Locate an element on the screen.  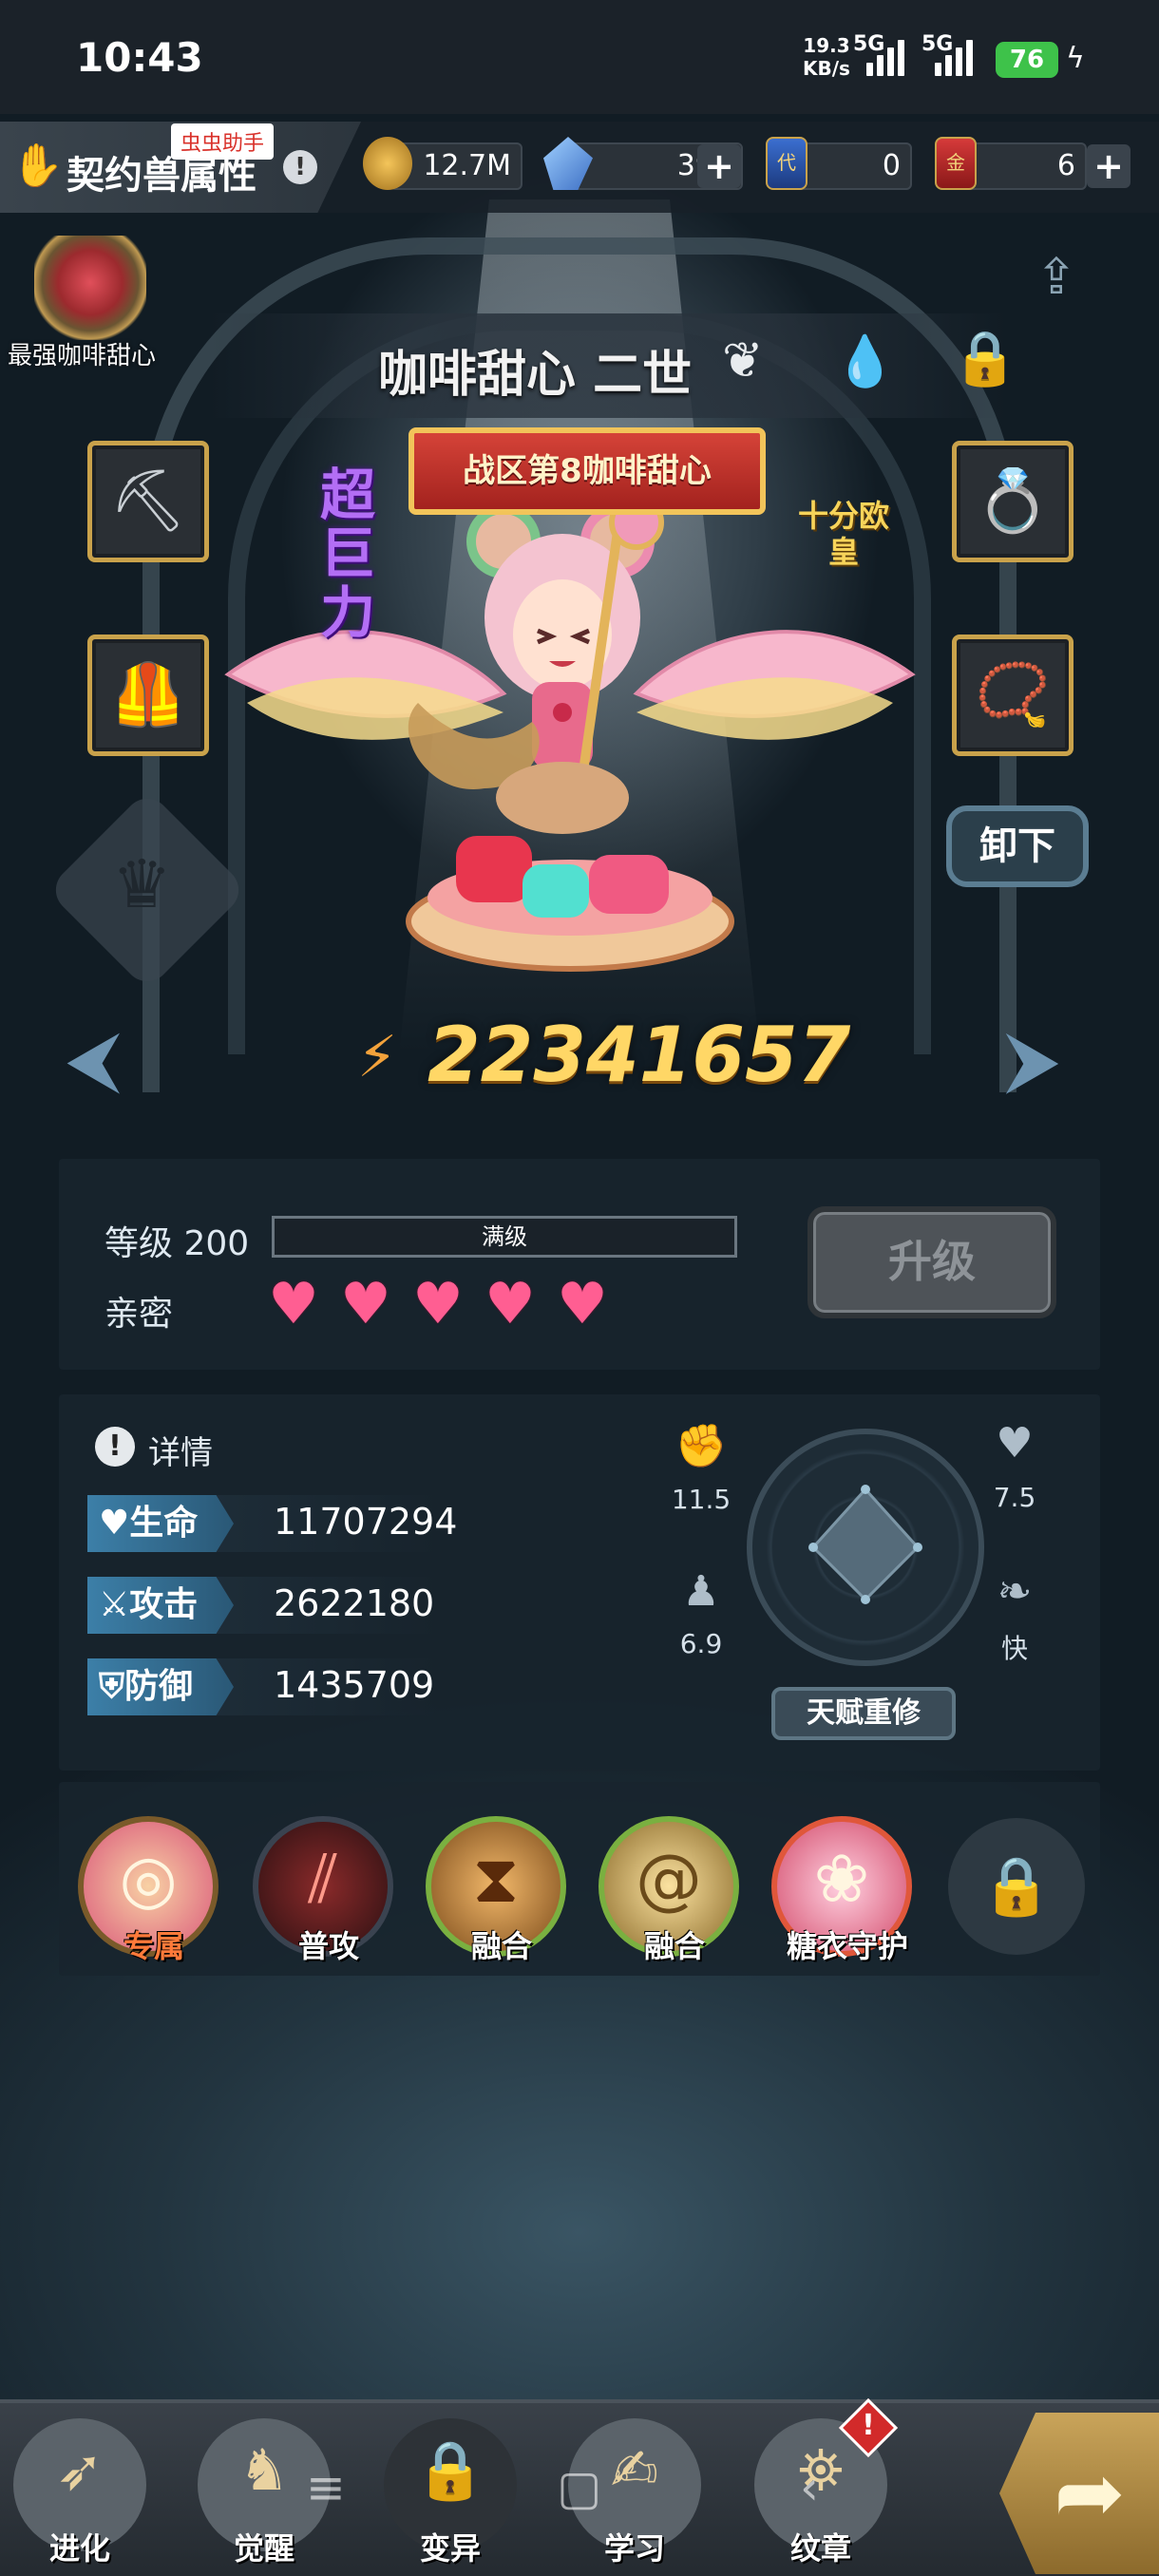
hero-name: 咖啡甜心 二世 is located at coordinates (535, 375).